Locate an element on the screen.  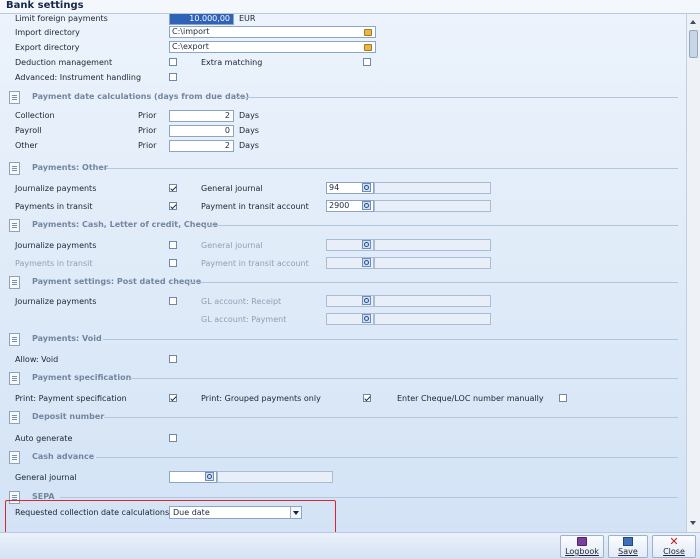
limit-foreign-currency: EUR is located at coordinates (247, 18).